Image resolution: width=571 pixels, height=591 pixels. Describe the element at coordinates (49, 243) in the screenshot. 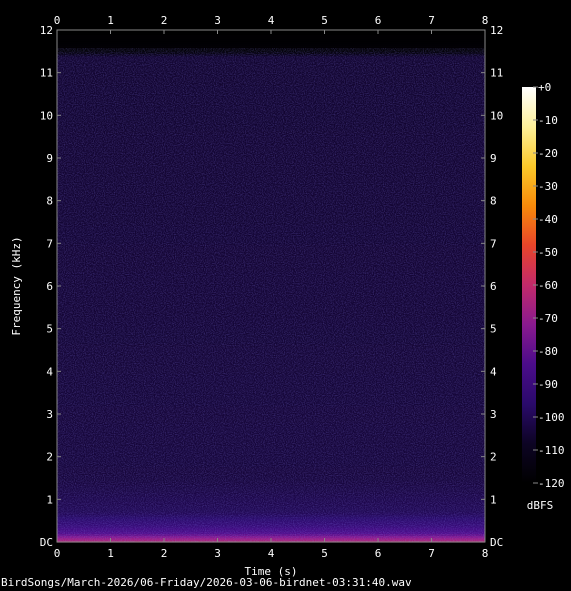

I see `y-tick-label-left: 7` at that location.